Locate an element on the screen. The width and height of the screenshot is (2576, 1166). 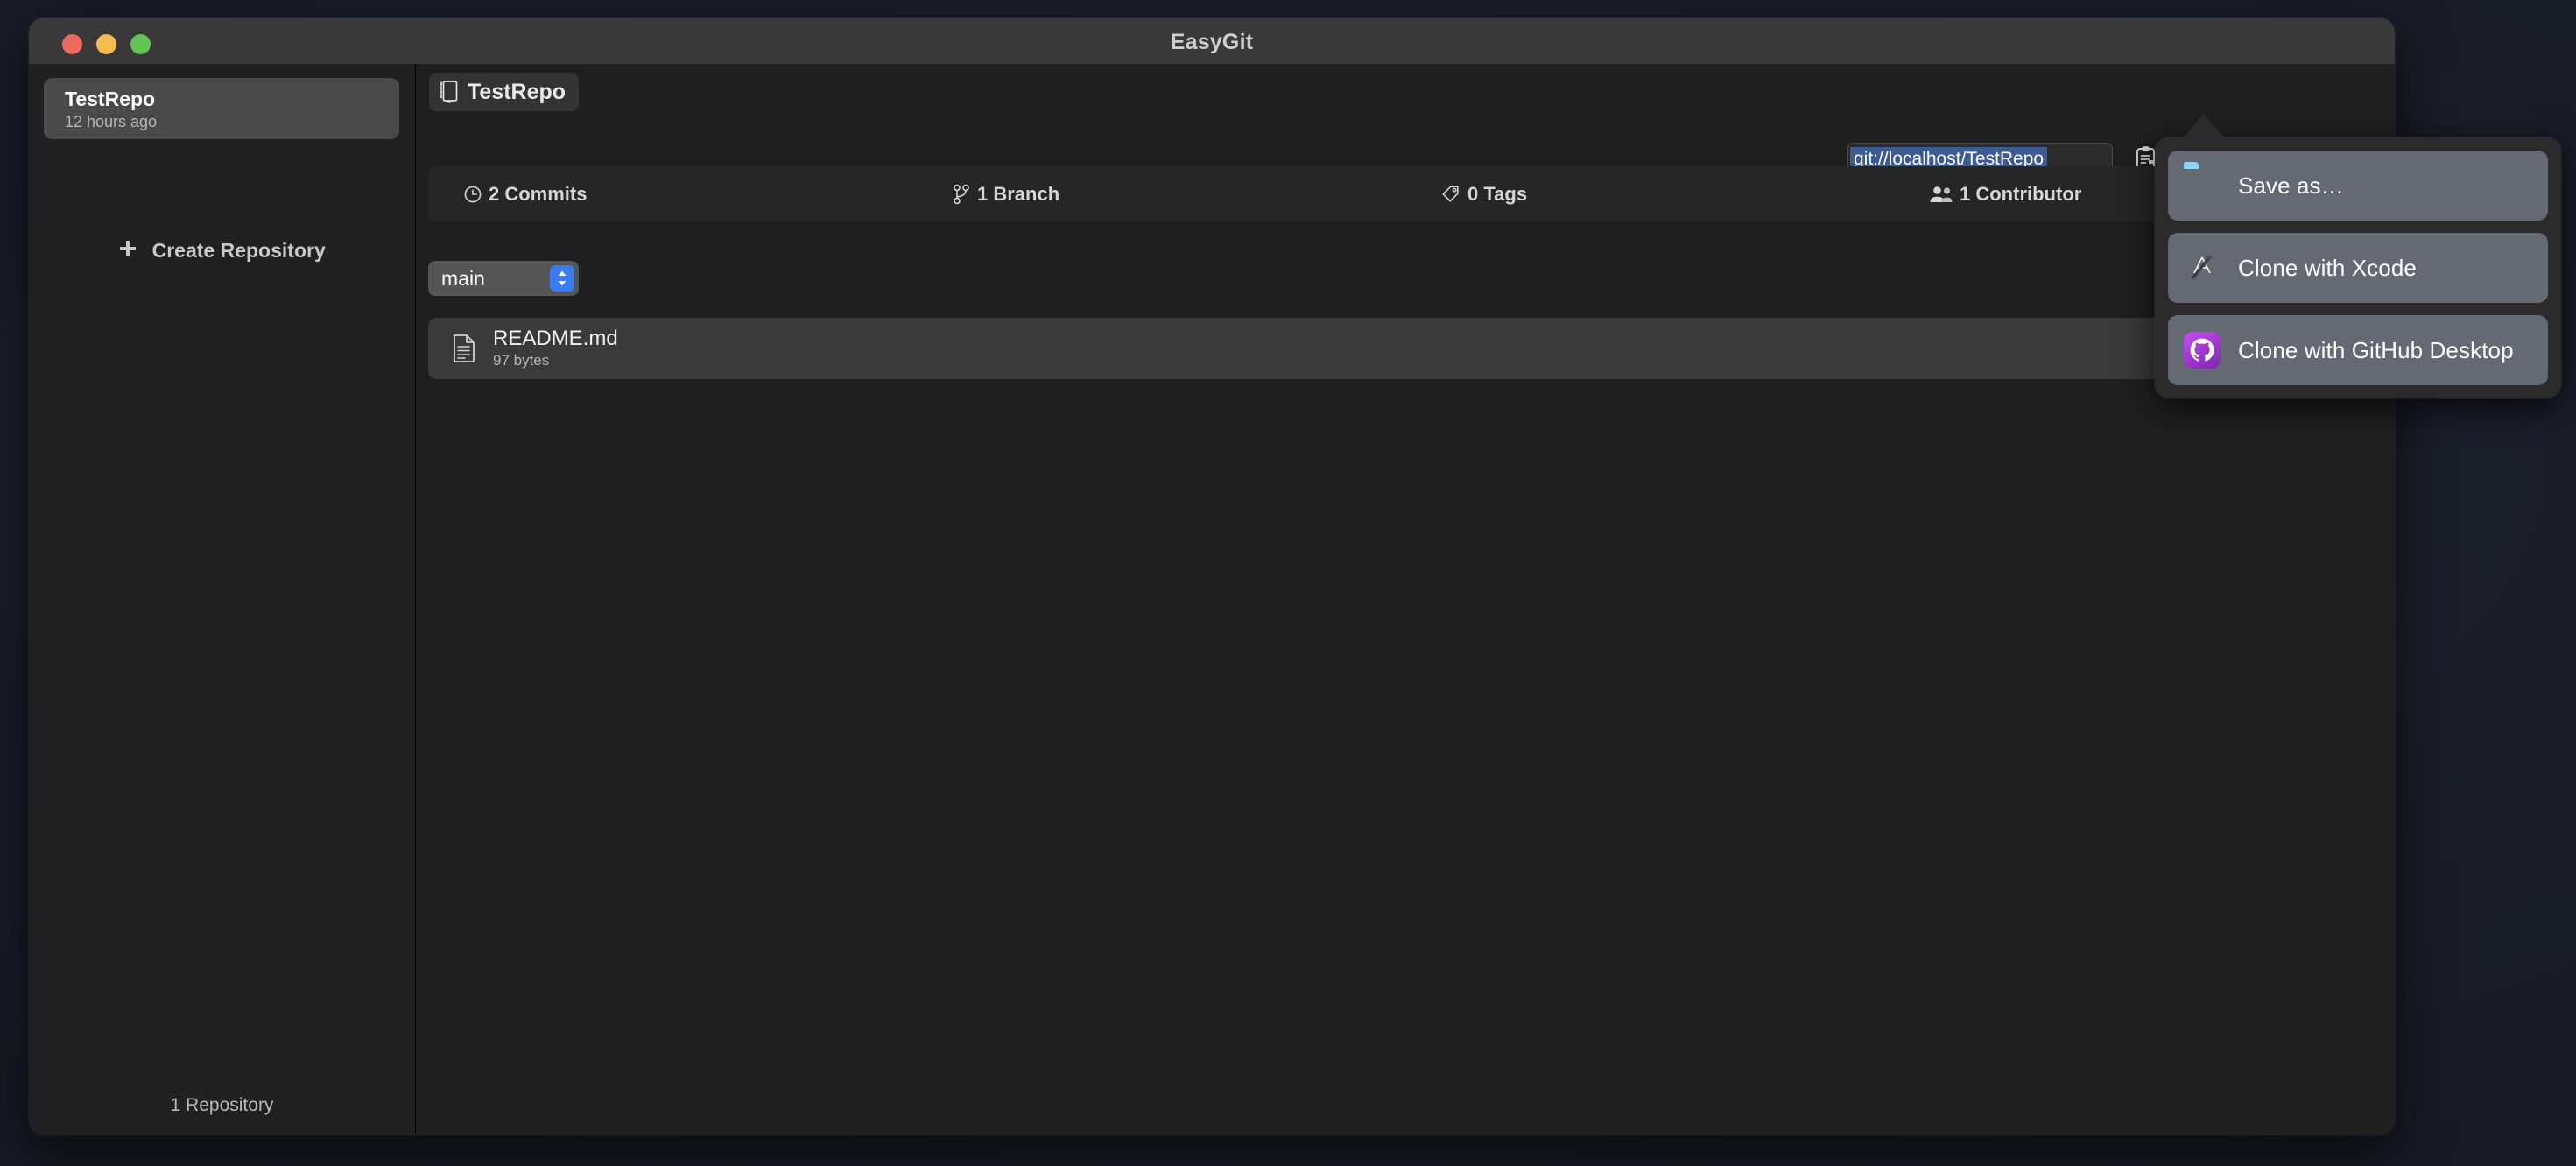
tag-icon is located at coordinates (1450, 194).